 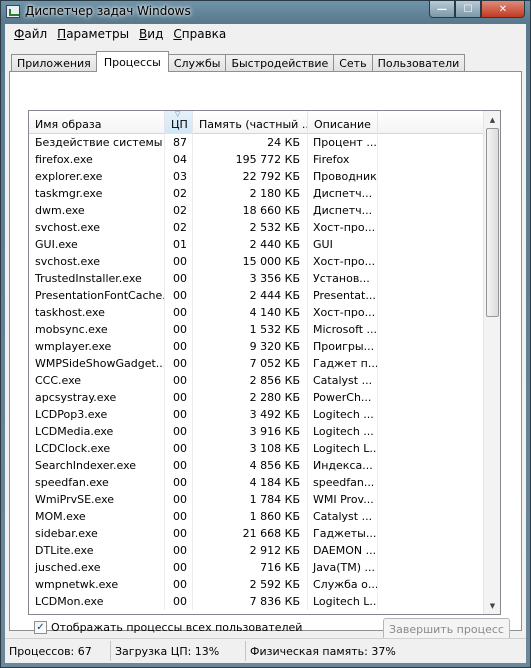 What do you see at coordinates (54, 63) in the screenshot?
I see `tab-applications: Приложения` at bounding box center [54, 63].